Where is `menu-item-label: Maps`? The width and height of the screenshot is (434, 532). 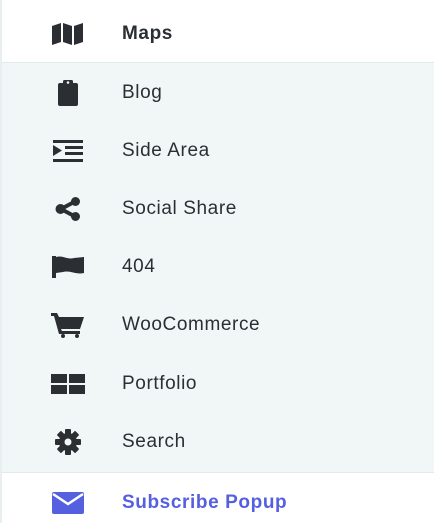
menu-item-label: Maps is located at coordinates (147, 33).